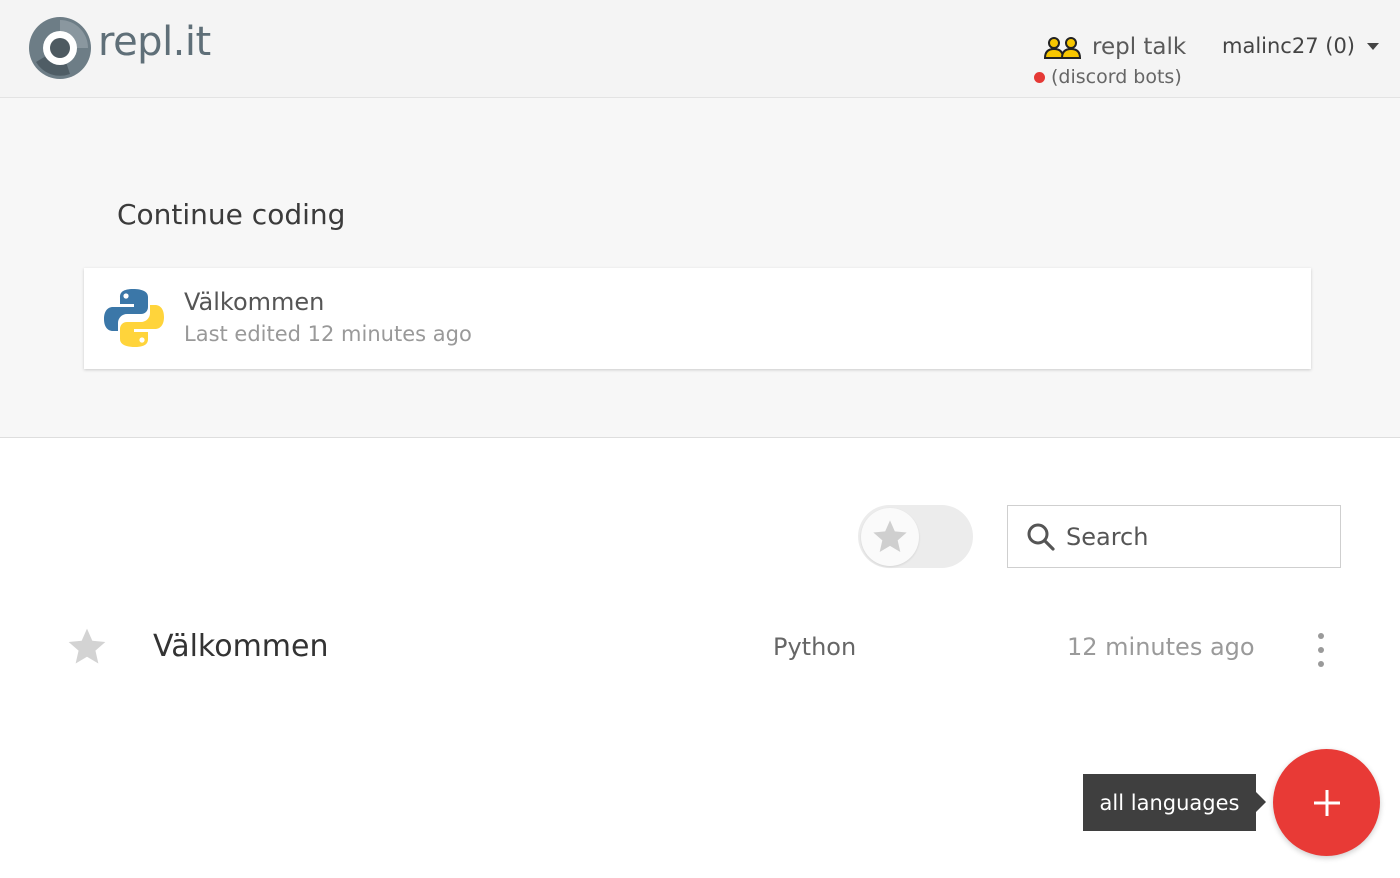  What do you see at coordinates (254, 302) in the screenshot?
I see `card-title: Välkommen` at bounding box center [254, 302].